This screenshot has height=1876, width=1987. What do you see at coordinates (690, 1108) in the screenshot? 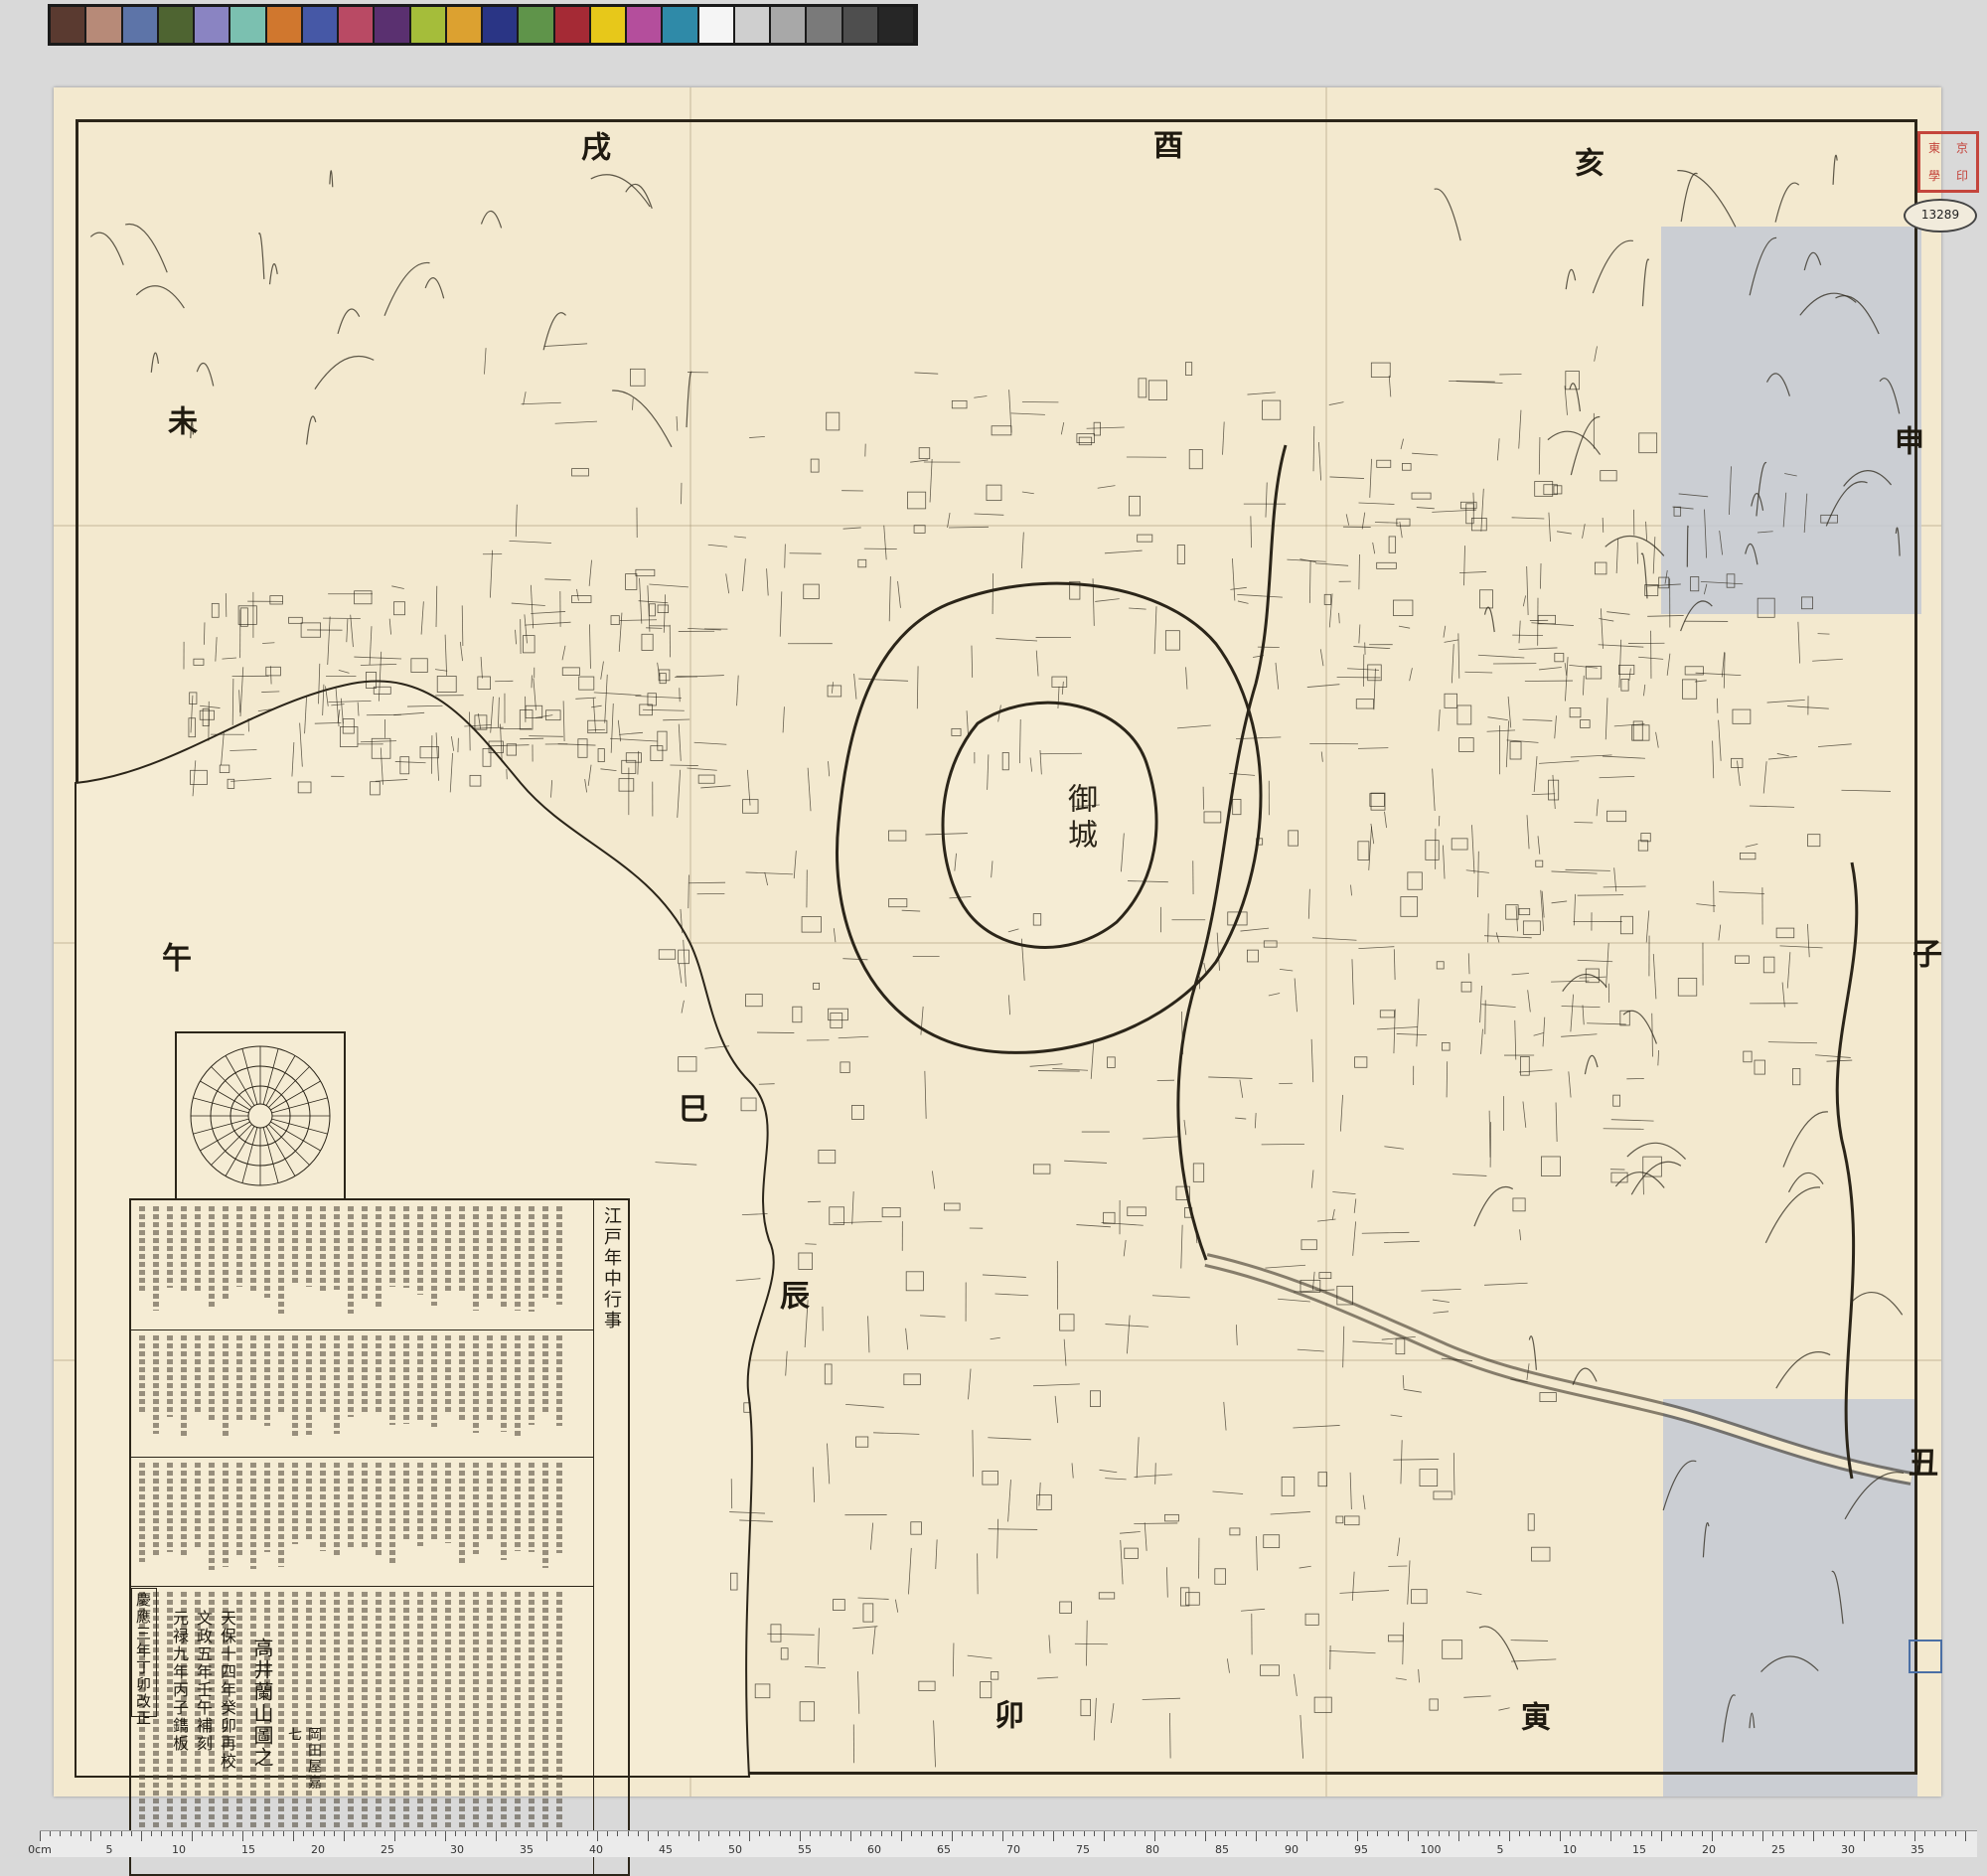
I see `direction-label-sw2: 巳` at bounding box center [690, 1108].